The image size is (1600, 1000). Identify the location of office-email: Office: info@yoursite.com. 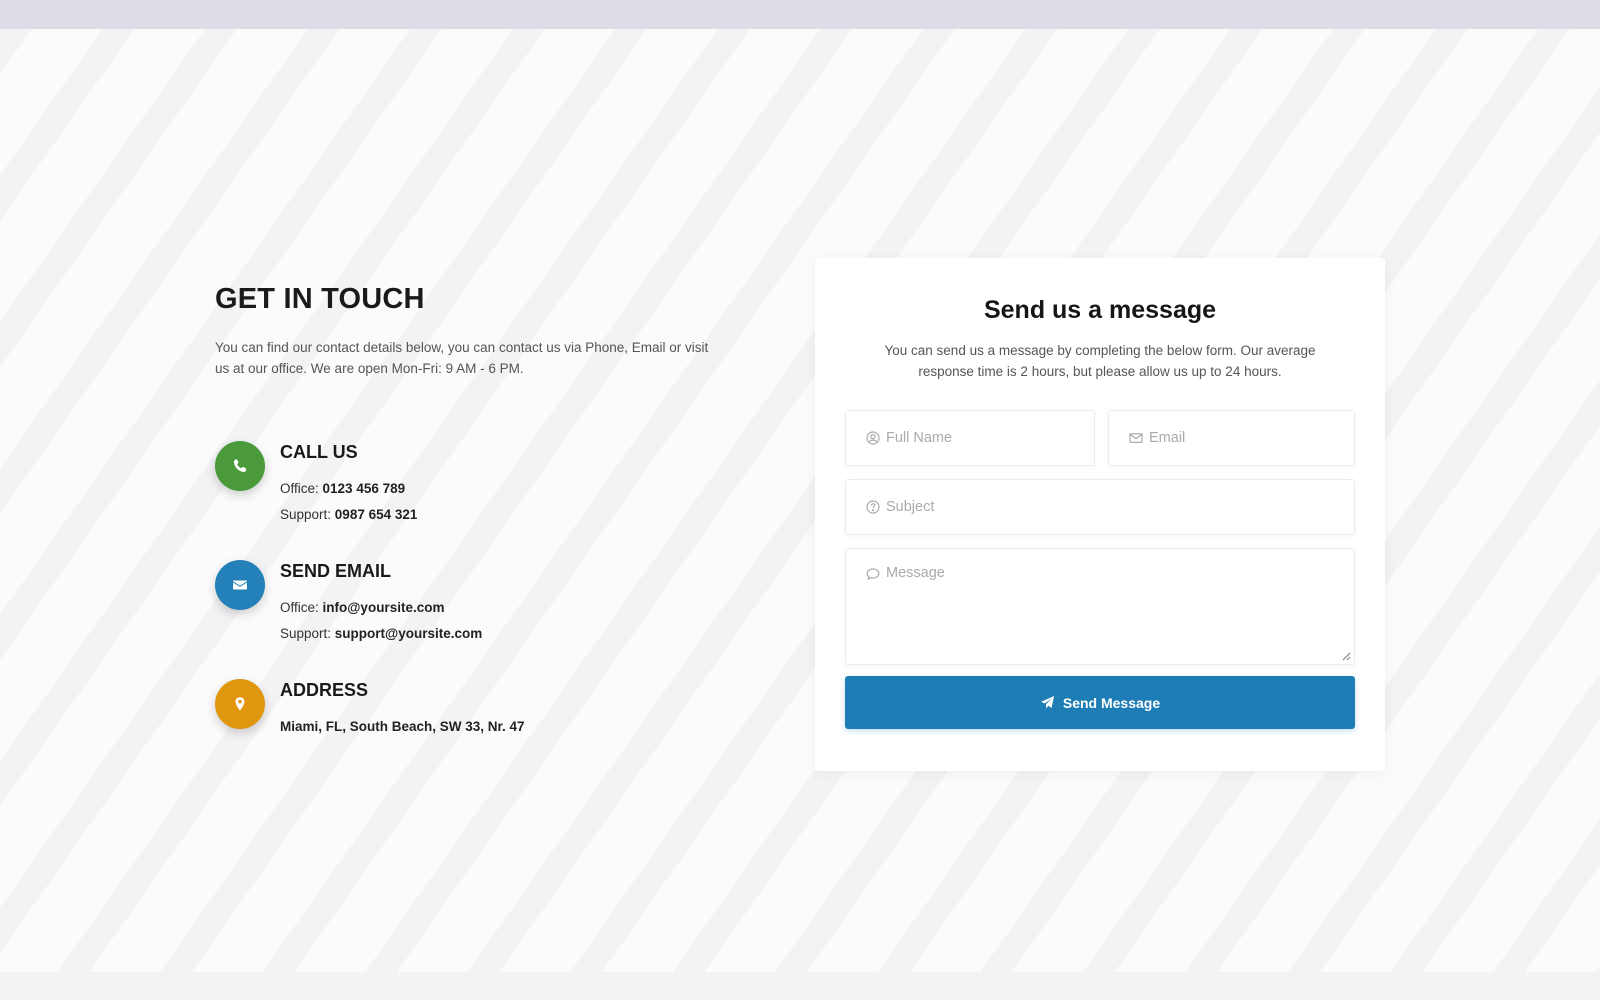
(362, 607).